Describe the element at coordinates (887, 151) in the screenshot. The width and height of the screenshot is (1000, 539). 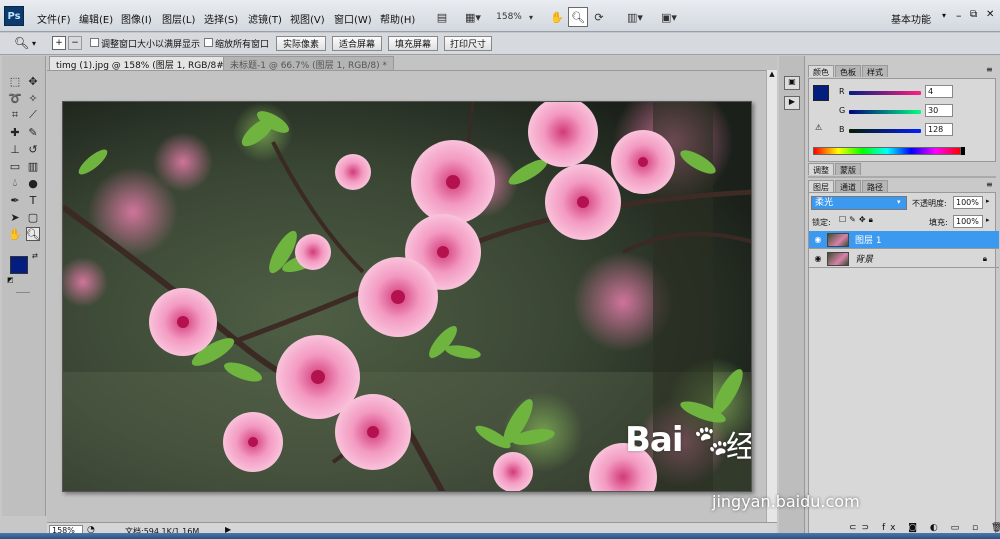
I see `color-spectrum-bar` at that location.